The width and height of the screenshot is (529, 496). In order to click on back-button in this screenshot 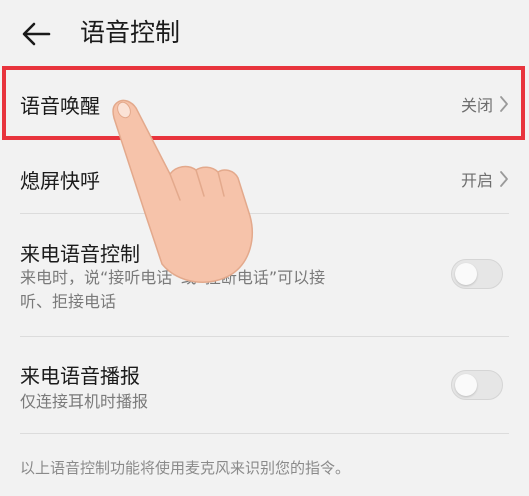, I will do `click(36, 34)`.